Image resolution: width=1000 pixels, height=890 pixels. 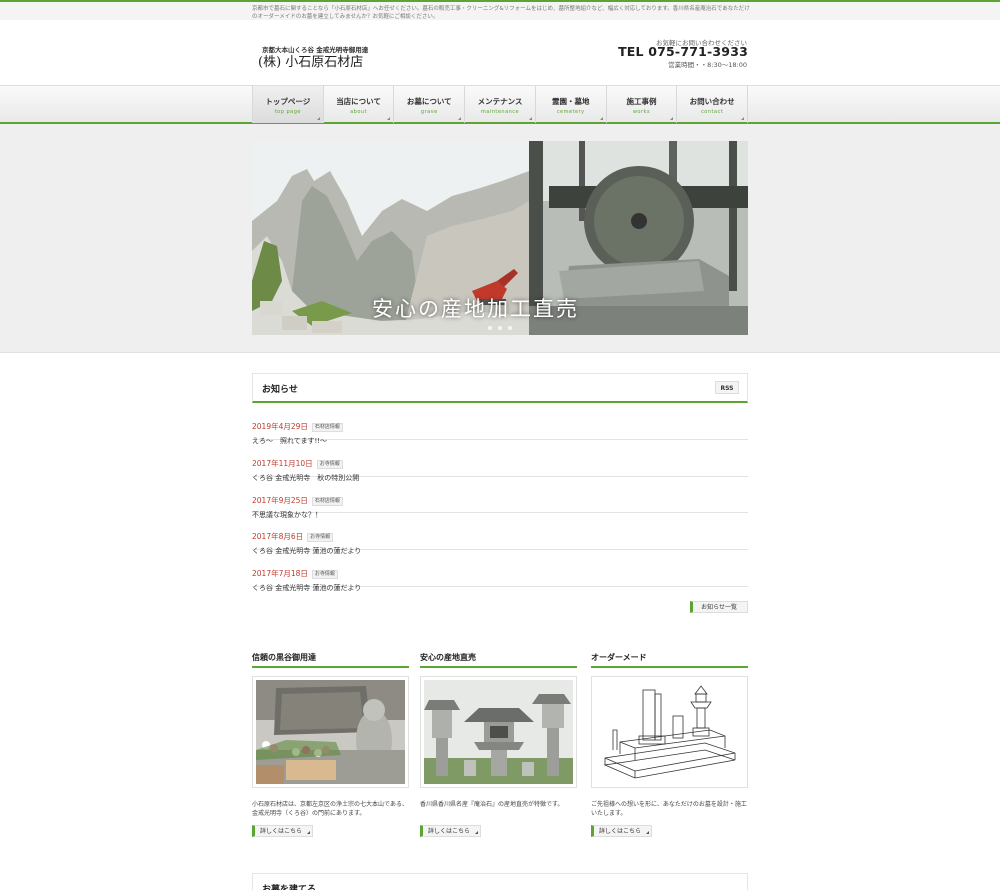 What do you see at coordinates (310, 60) in the screenshot?
I see `site-logo: (株) 小石原石材店` at bounding box center [310, 60].